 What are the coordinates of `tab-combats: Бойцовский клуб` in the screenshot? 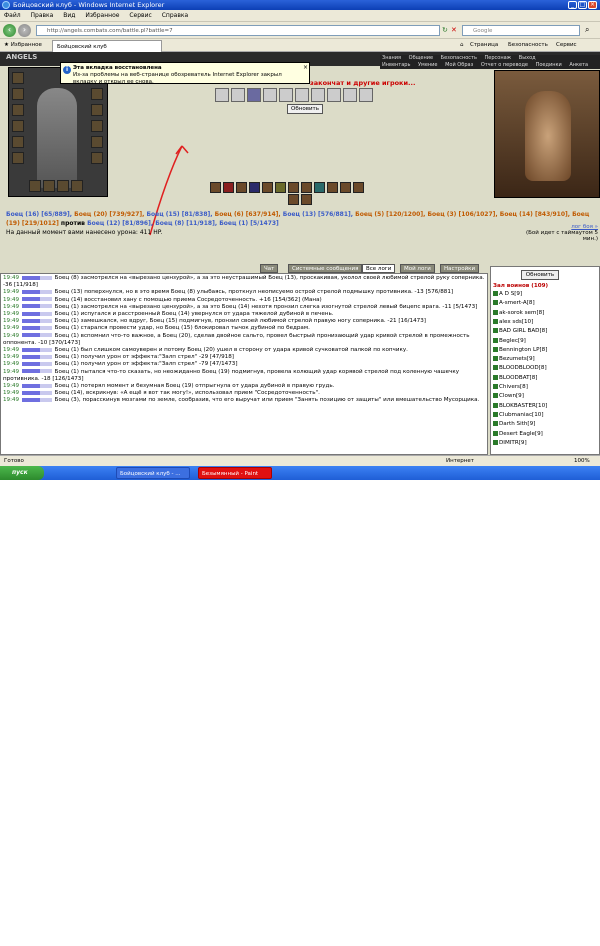 It's located at (107, 46).